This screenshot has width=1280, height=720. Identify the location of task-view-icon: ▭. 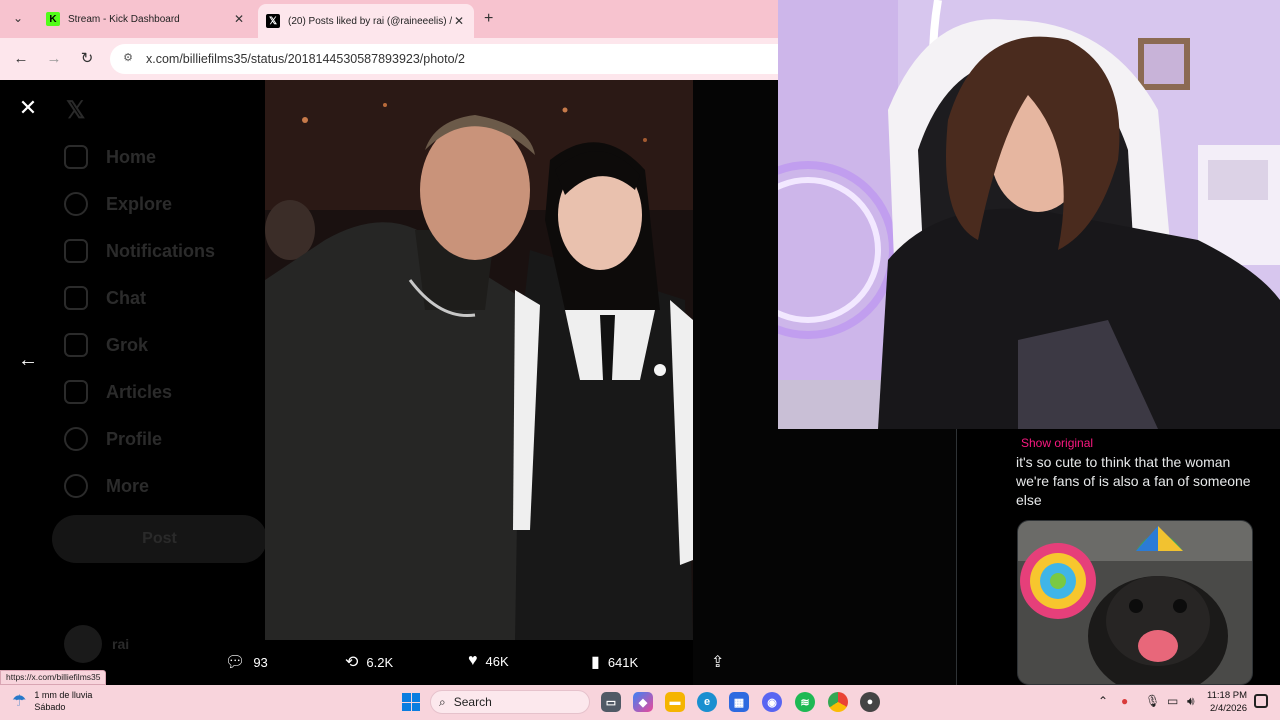
(611, 702).